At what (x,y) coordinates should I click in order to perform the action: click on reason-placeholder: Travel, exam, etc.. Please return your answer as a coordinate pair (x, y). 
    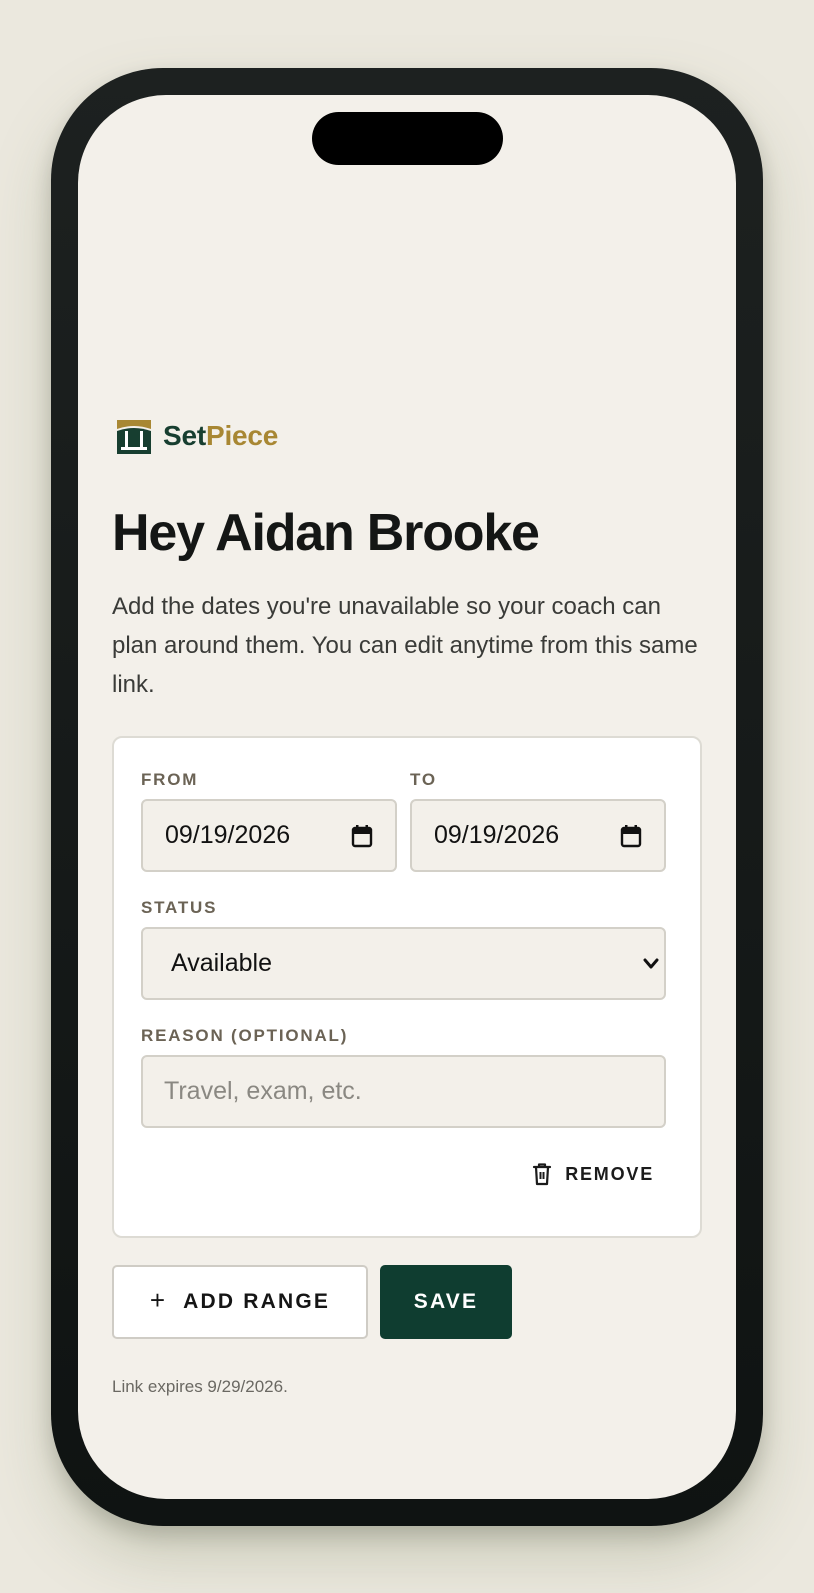
    Looking at the image, I should click on (263, 1091).